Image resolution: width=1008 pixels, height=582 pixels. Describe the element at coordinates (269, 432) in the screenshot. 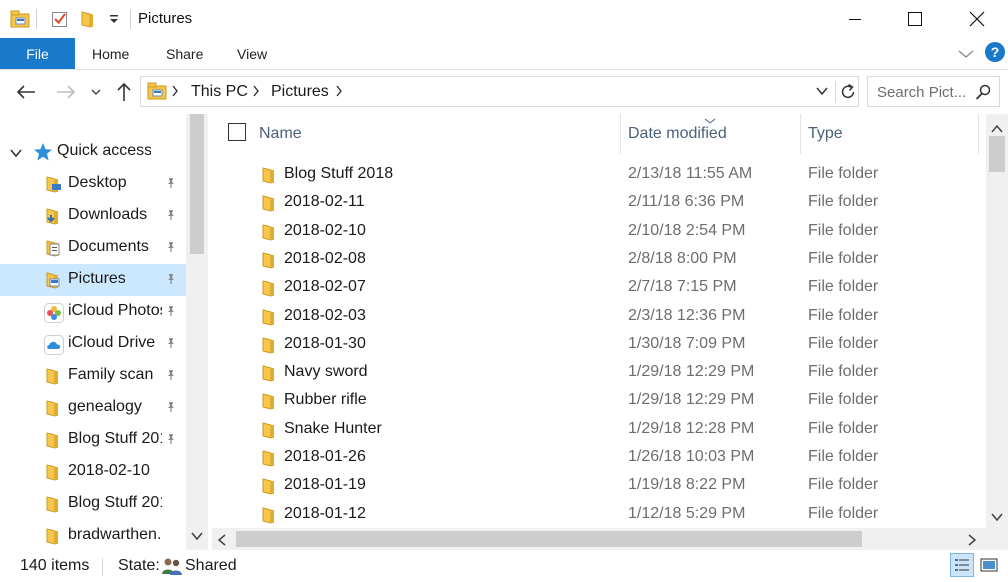

I see `folder-icon` at that location.